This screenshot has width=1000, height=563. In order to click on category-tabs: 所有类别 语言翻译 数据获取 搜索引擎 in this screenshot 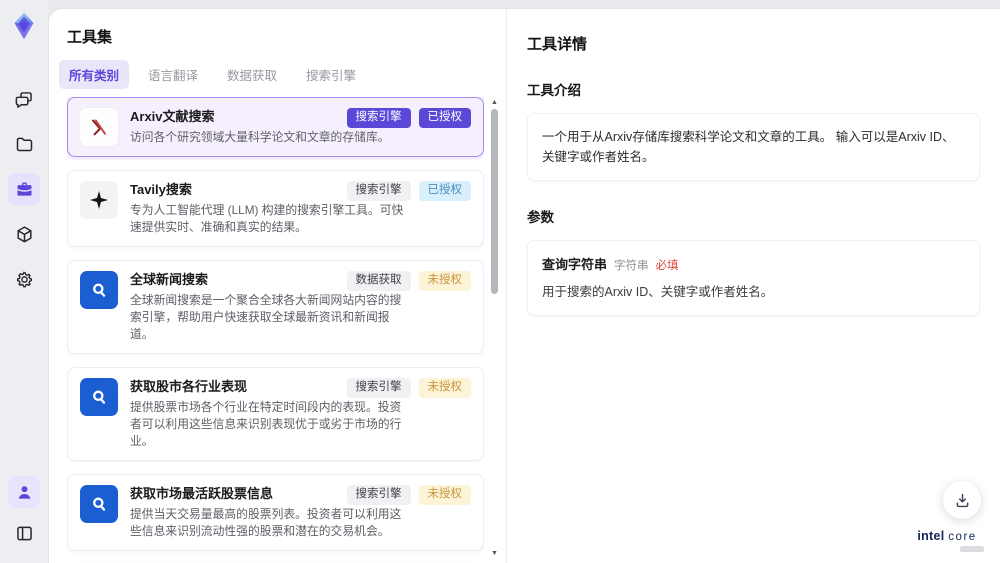, I will do `click(282, 74)`.